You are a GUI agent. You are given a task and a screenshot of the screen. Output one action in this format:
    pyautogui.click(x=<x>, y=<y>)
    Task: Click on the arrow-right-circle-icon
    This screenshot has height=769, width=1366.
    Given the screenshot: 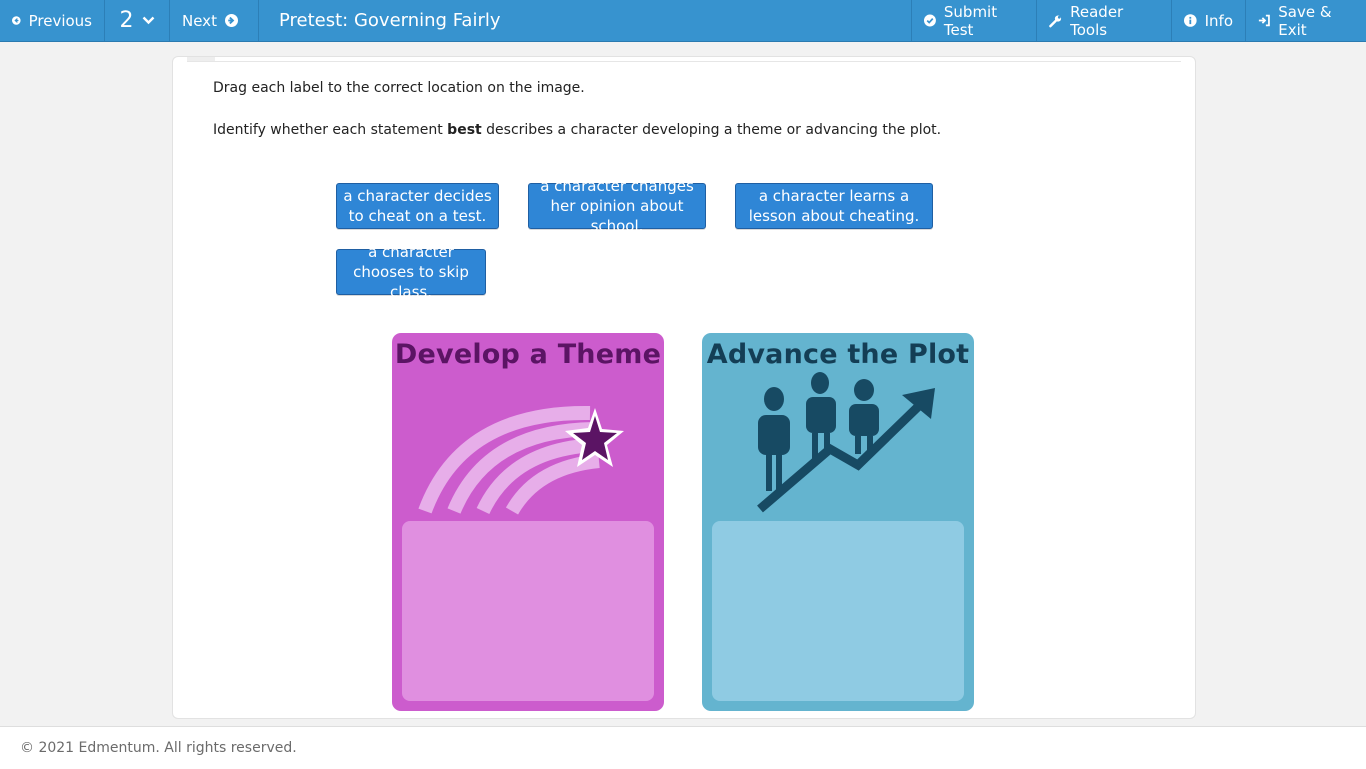 What is the action you would take?
    pyautogui.click(x=231, y=20)
    